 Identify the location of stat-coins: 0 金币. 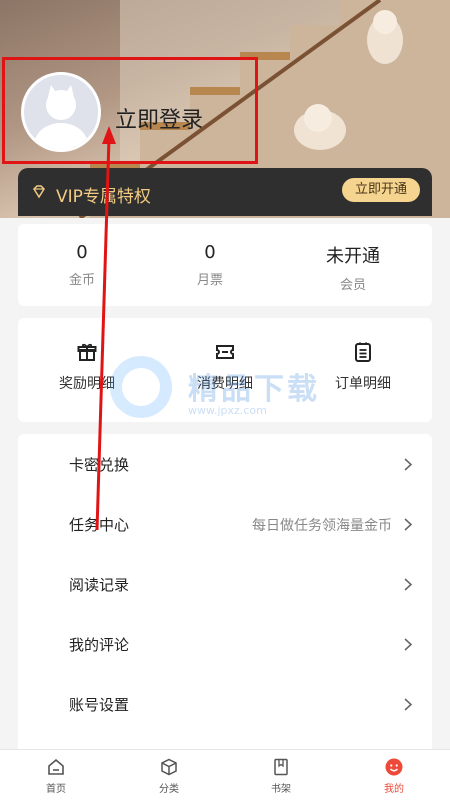
(82, 265).